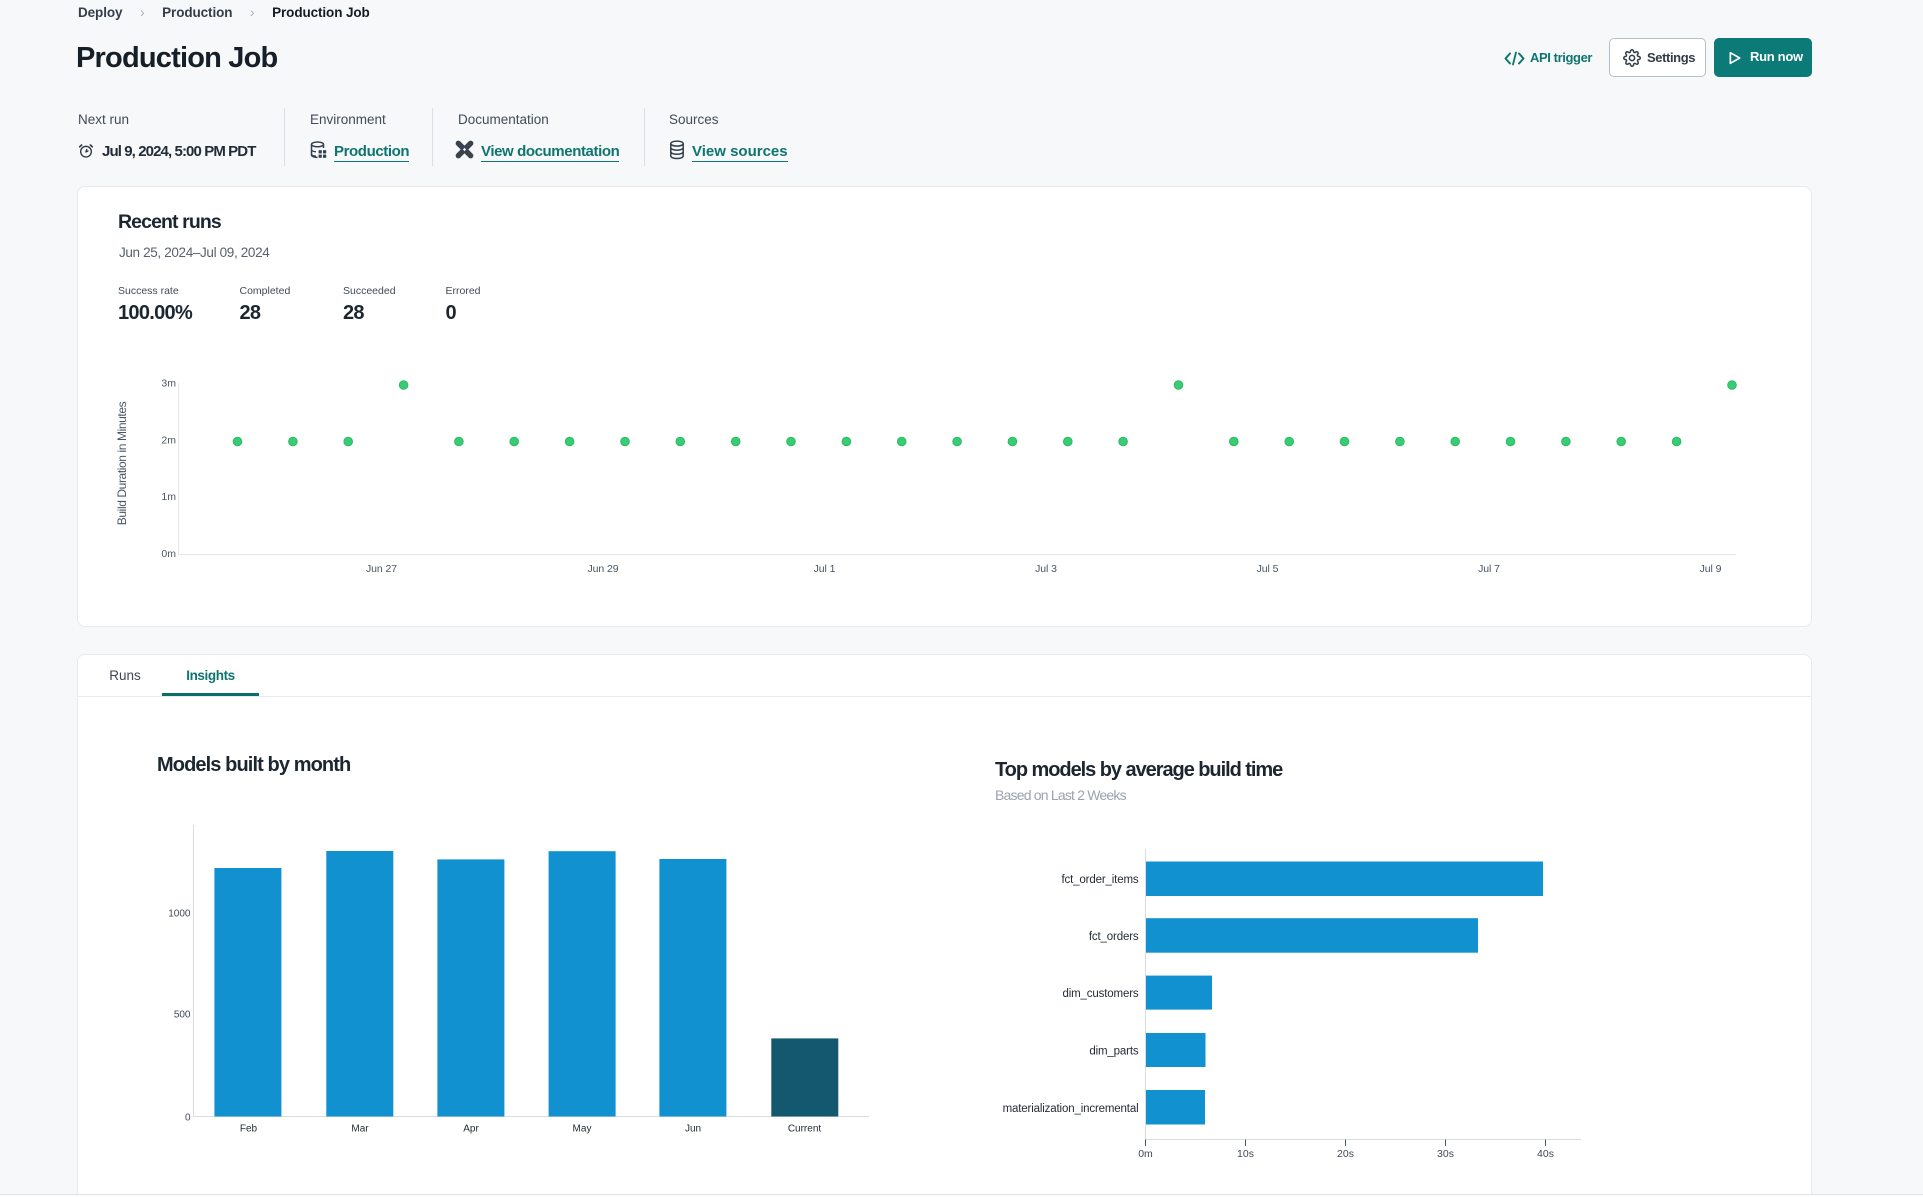 This screenshot has width=1923, height=1197. I want to click on svg-text: 40s, so click(1545, 1154).